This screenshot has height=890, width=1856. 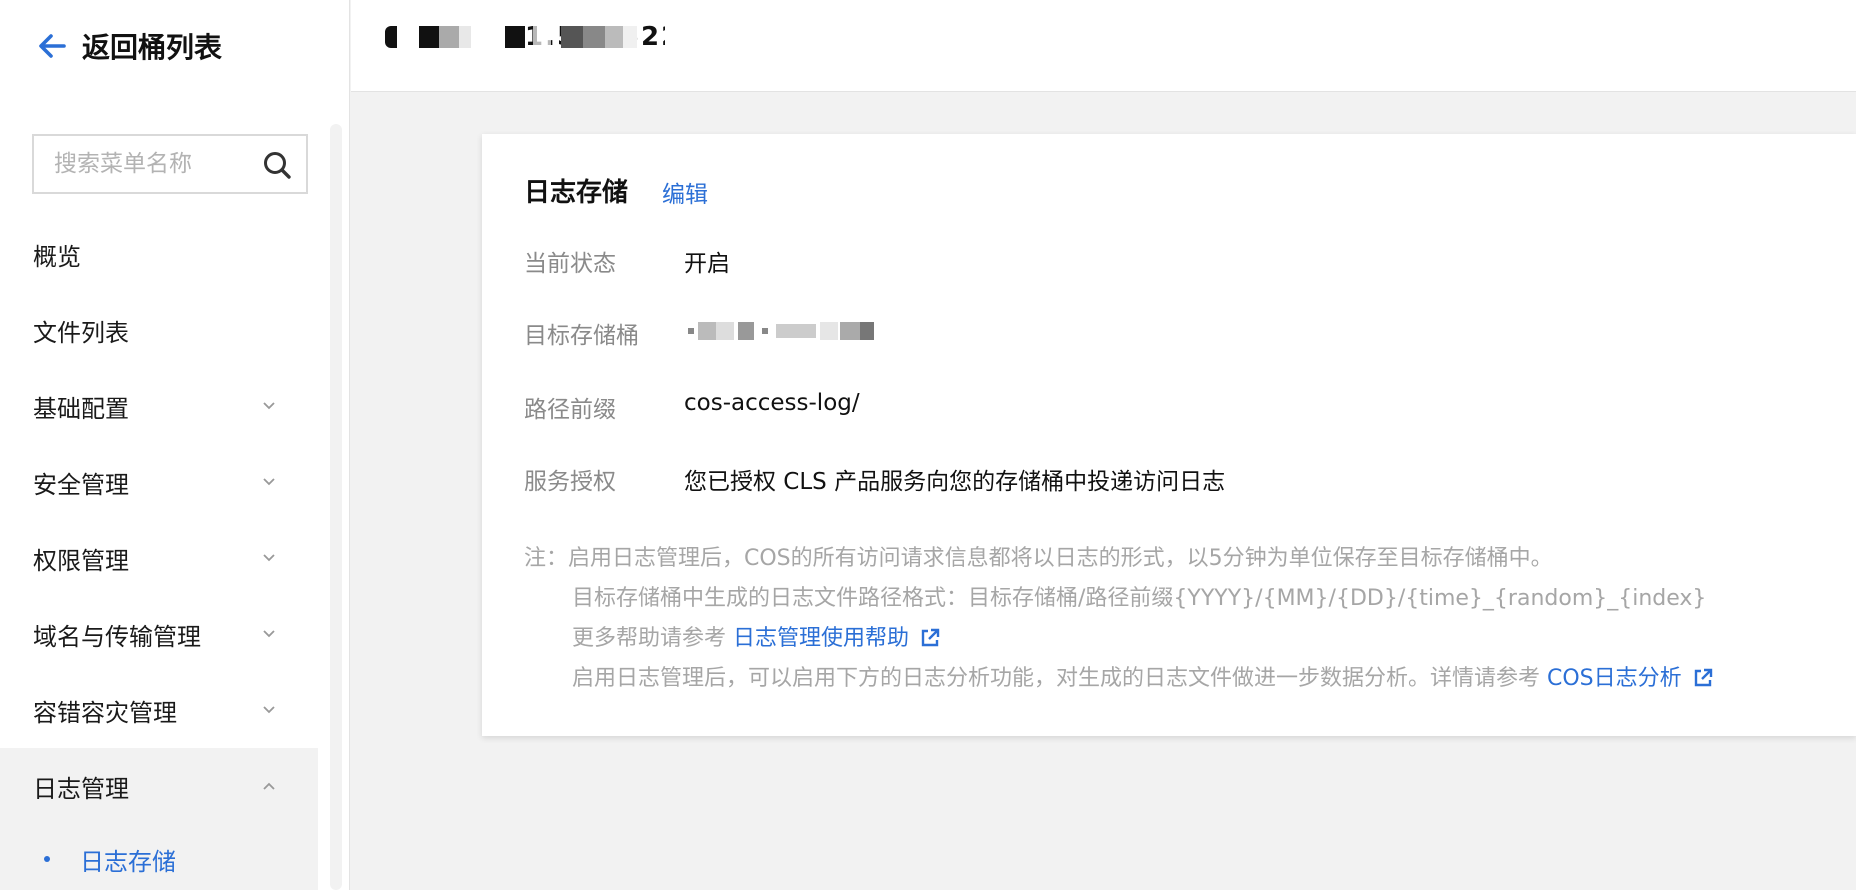 I want to click on menu-search, so click(x=170, y=164).